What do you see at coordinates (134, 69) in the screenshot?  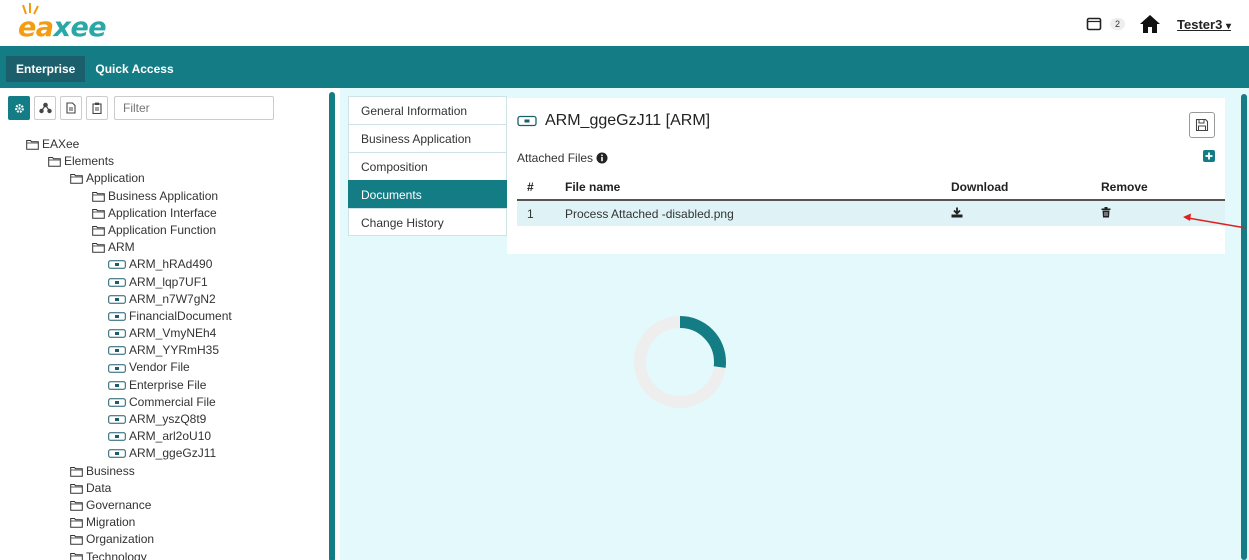 I see `nav-tab-quick-access: Quick Access` at bounding box center [134, 69].